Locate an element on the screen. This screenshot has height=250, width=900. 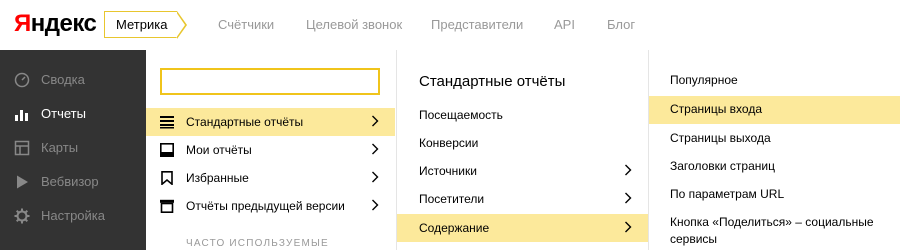
search-input is located at coordinates (270, 81).